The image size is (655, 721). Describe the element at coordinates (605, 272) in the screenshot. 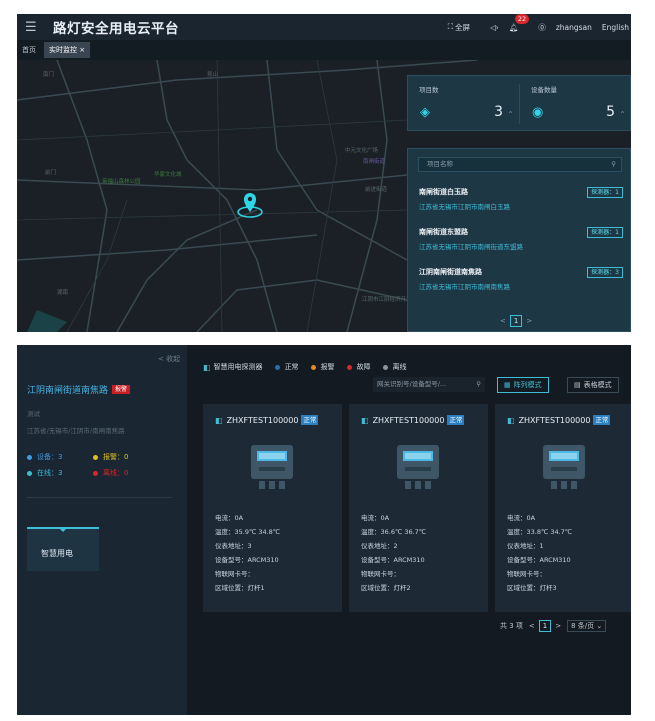

I see `detector-count-badge: 探测器：3` at that location.